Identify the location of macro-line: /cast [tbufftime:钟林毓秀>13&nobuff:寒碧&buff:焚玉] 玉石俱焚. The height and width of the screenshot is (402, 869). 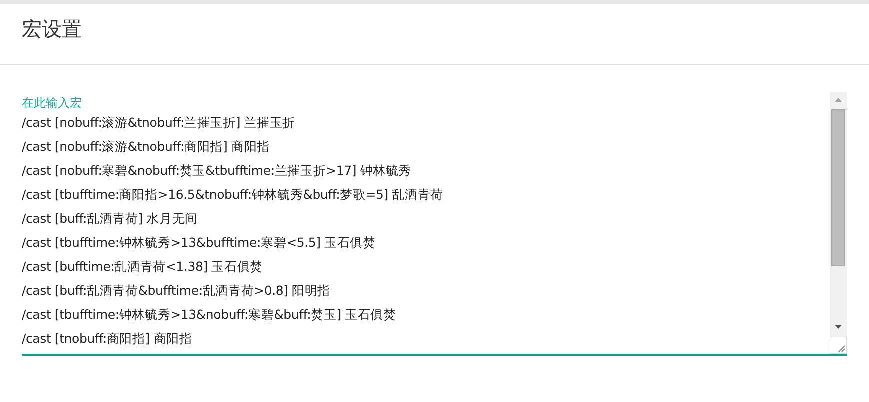
(210, 315).